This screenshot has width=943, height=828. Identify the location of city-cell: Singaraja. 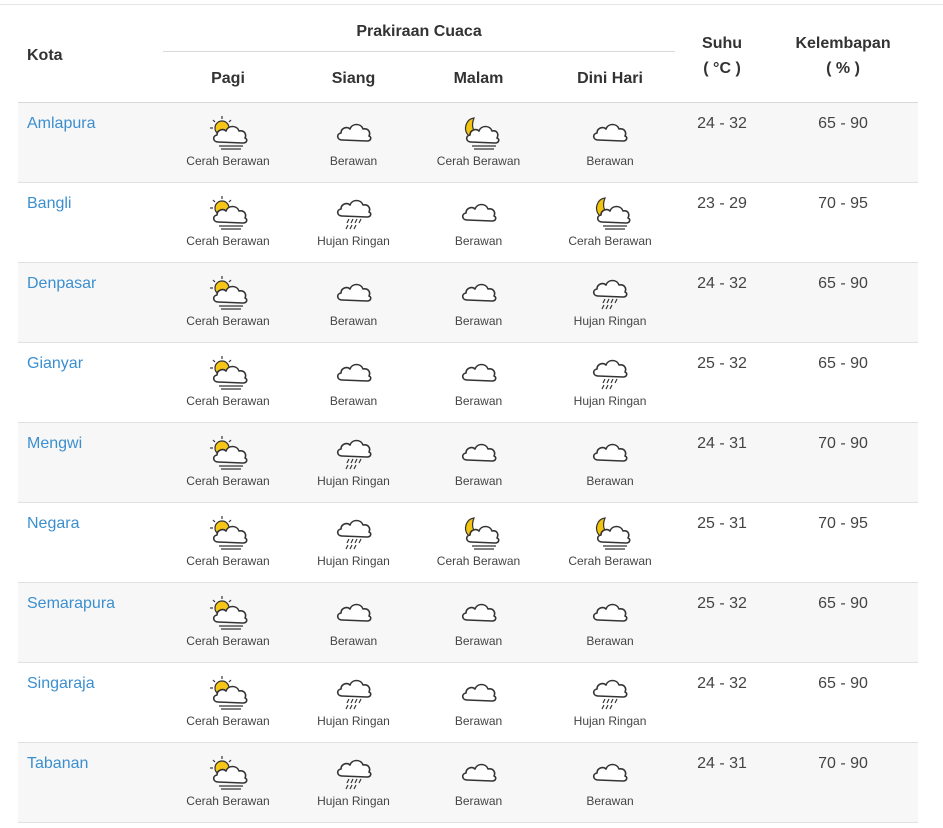
(90, 703).